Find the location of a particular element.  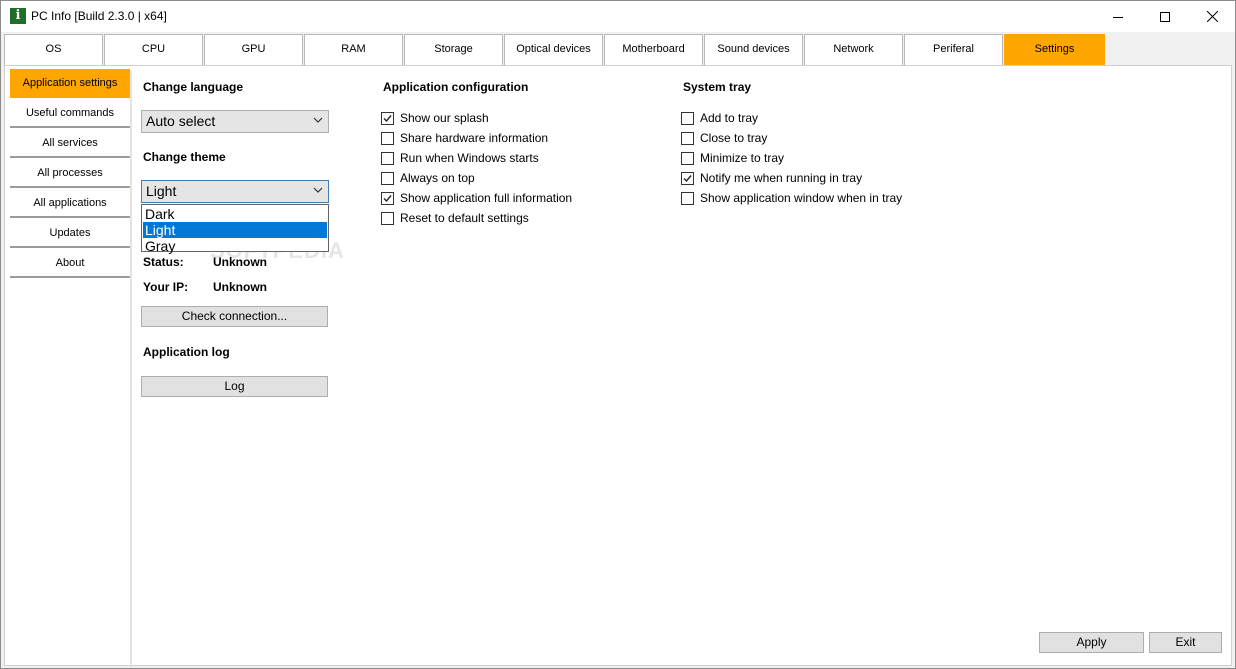

ip-label: Your IP: is located at coordinates (166, 287).